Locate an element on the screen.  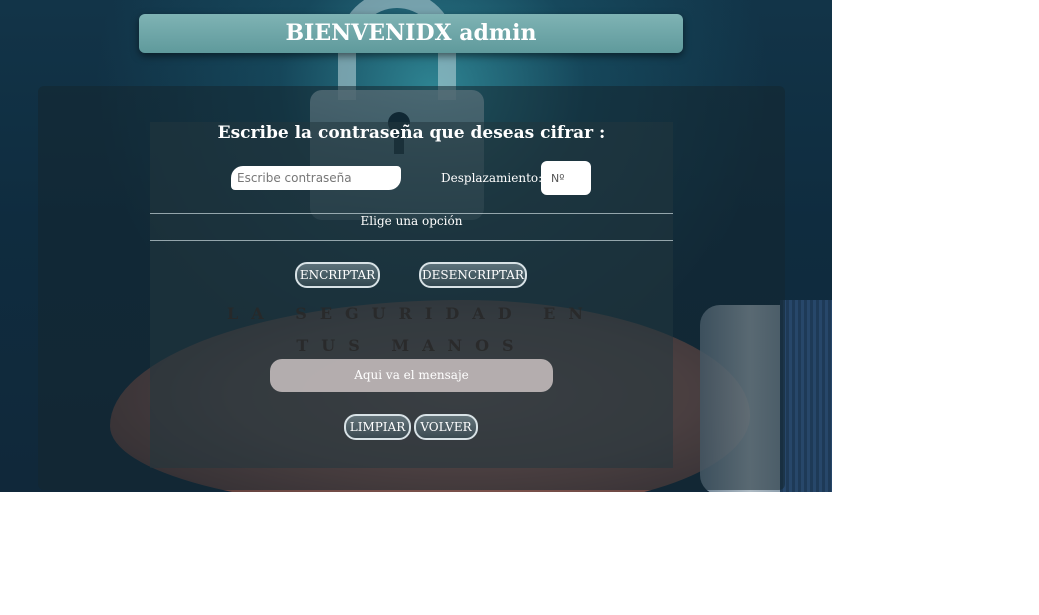
shift-label: Desplazamiento: is located at coordinates (492, 178).